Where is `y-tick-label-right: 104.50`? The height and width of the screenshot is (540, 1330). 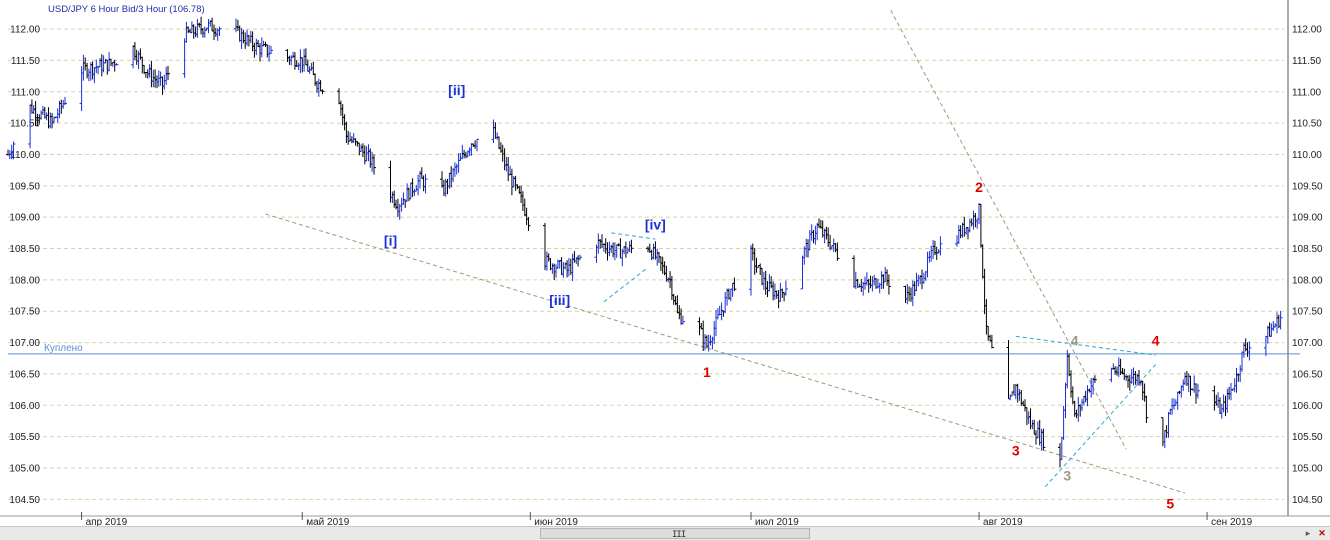
y-tick-label-right: 104.50 is located at coordinates (1307, 500).